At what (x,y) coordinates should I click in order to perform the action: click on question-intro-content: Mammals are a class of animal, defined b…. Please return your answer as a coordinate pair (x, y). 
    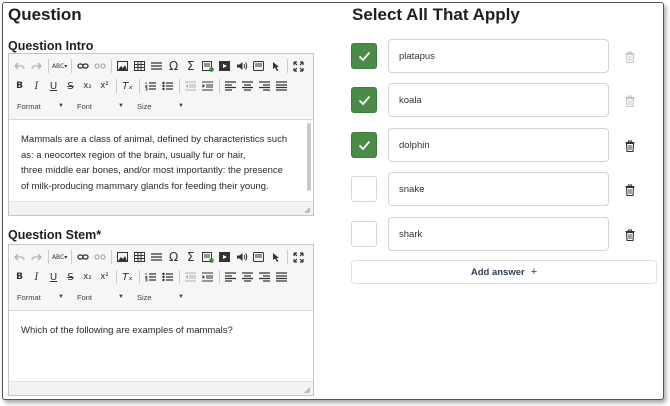
    Looking at the image, I should click on (161, 160).